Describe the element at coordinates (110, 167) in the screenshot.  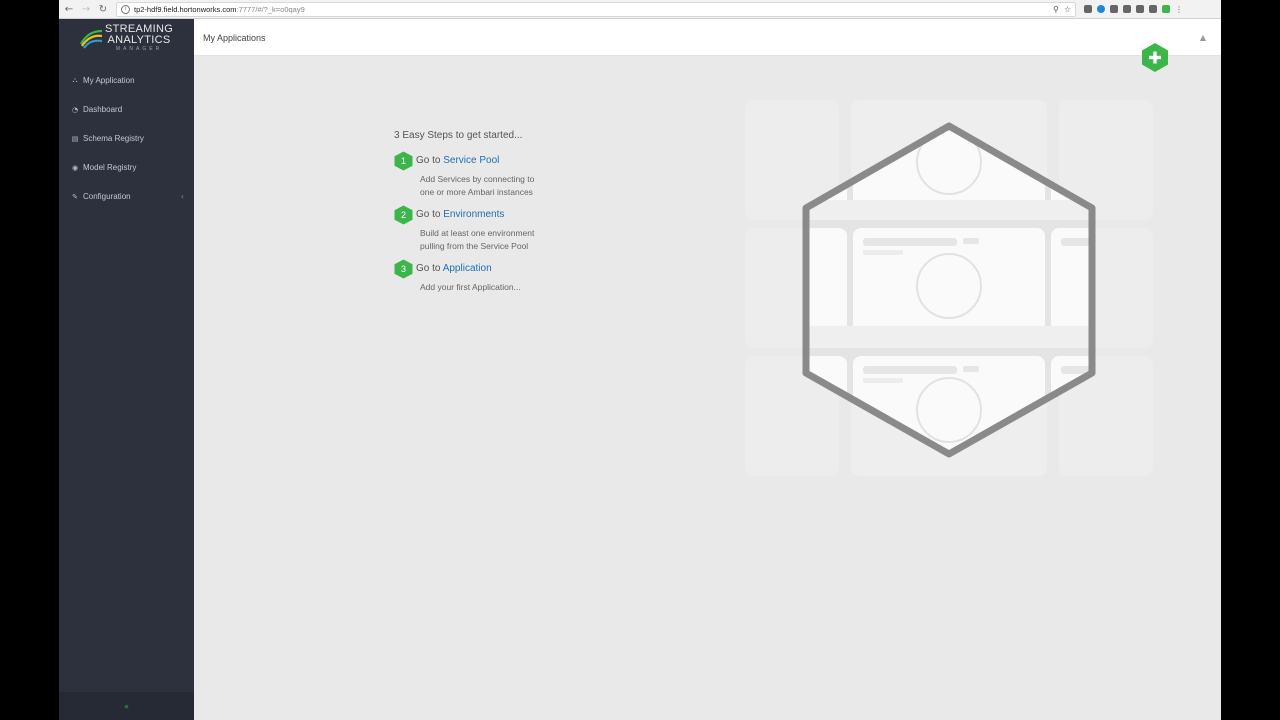
I see `sidebar-item-label: Model Registry` at that location.